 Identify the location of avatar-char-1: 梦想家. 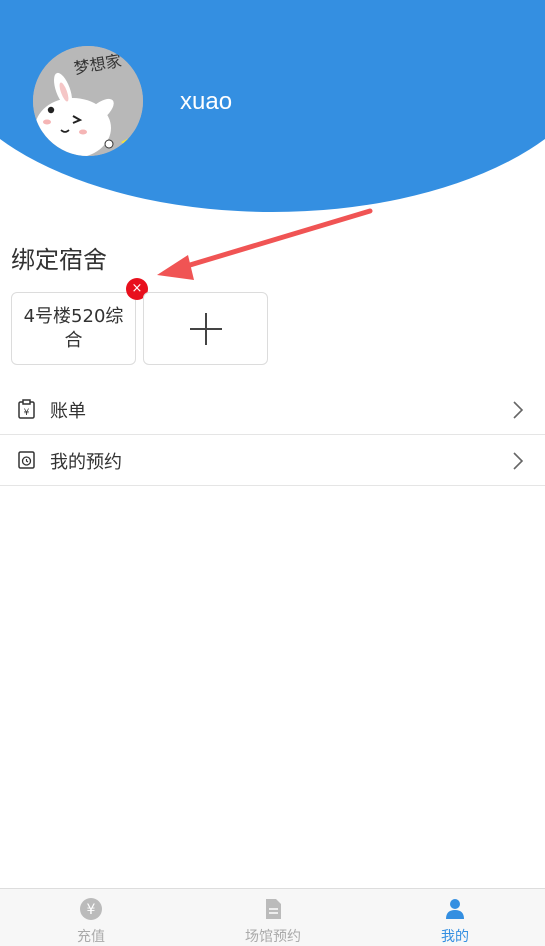
(97, 64).